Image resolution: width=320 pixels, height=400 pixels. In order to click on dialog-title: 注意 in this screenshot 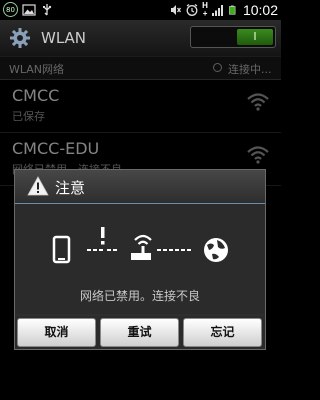, I will do `click(70, 188)`.